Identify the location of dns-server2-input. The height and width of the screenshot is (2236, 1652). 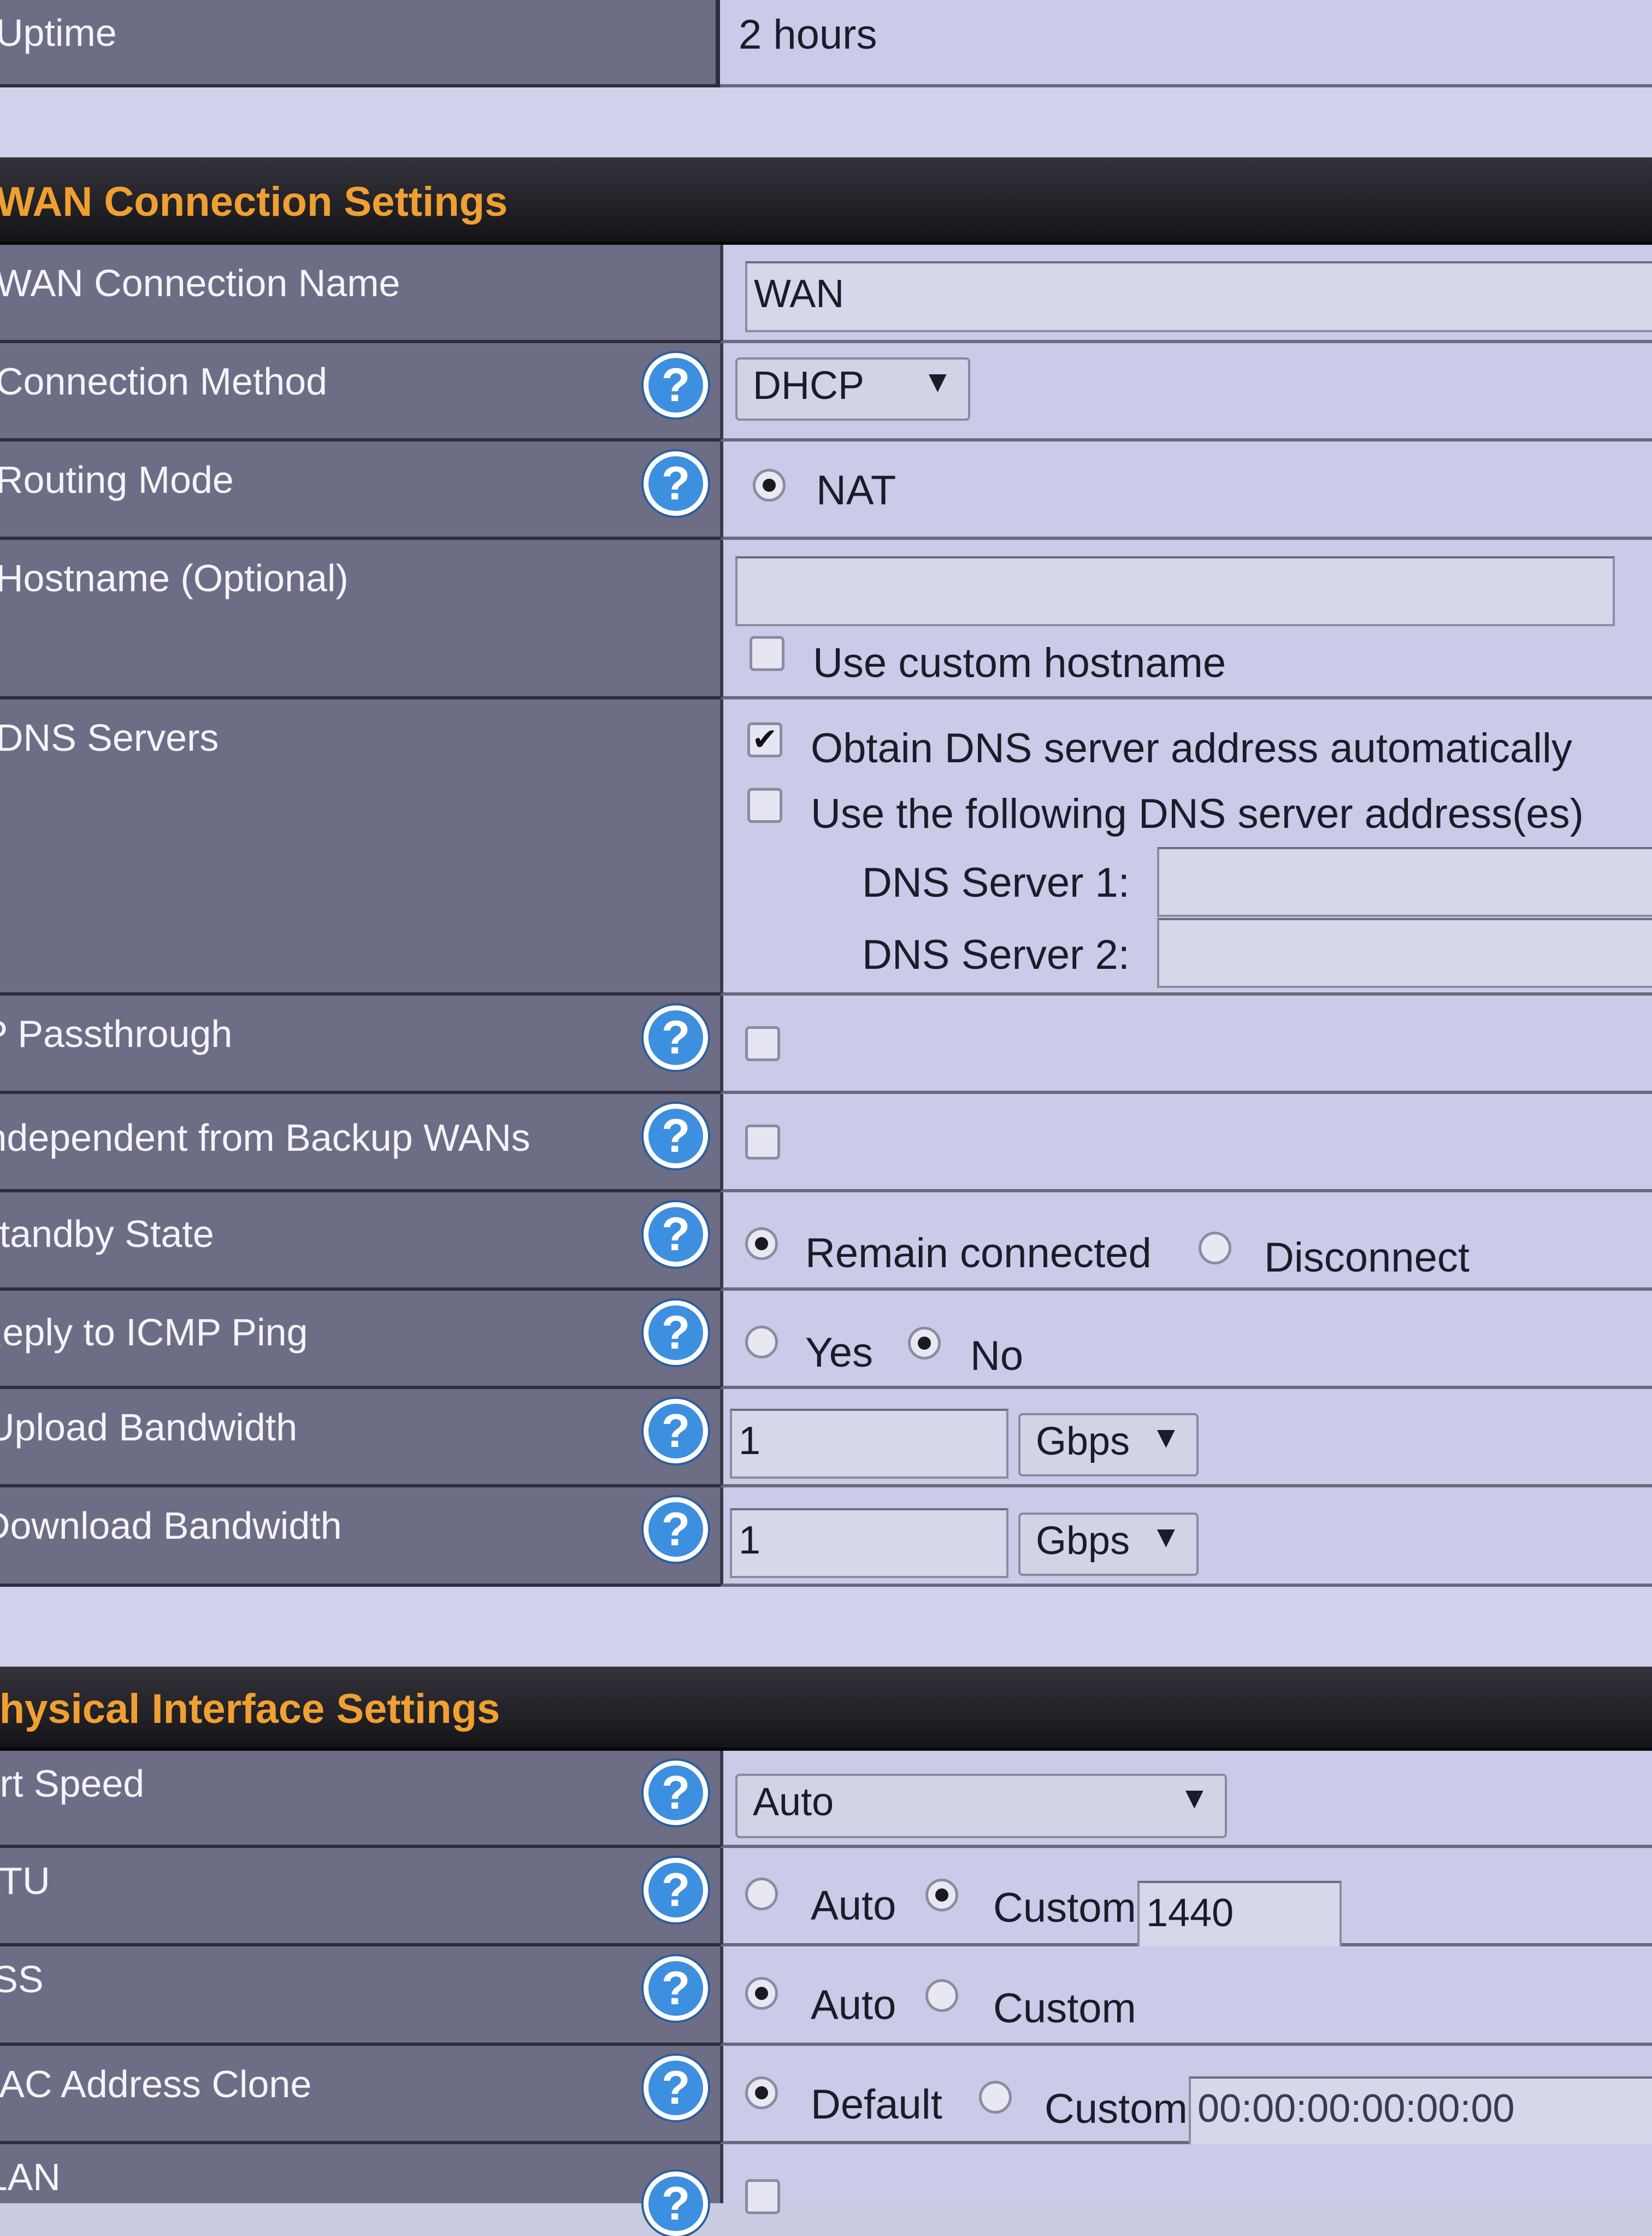
(1404, 953).